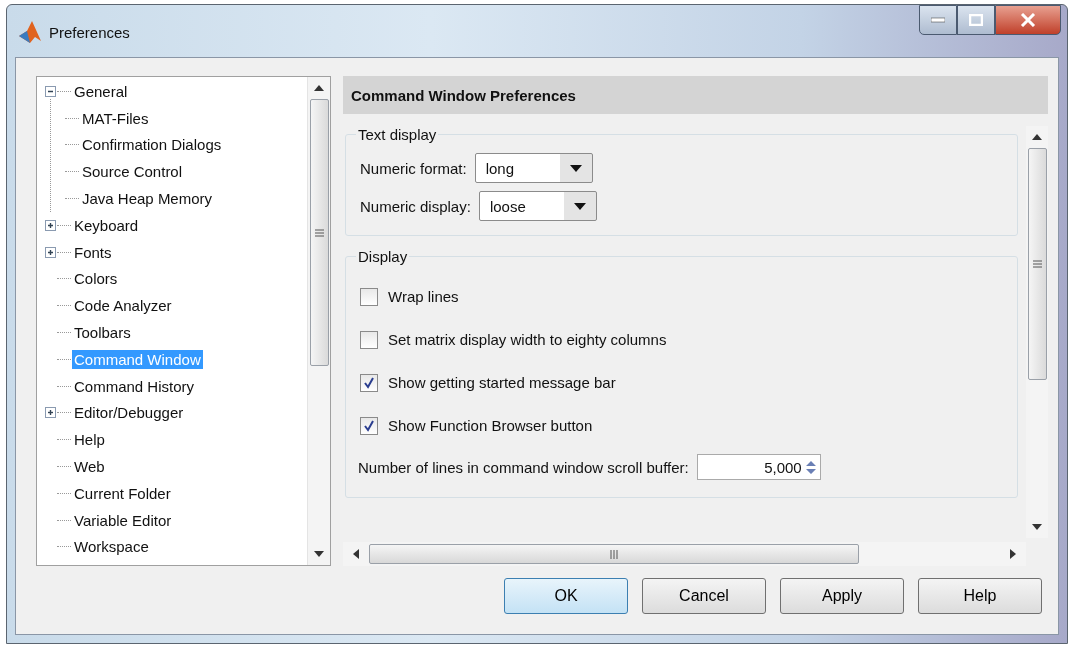 Image resolution: width=1074 pixels, height=649 pixels. What do you see at coordinates (523, 467) in the screenshot?
I see `field-label: Number of lines in command window scroll buffer:` at bounding box center [523, 467].